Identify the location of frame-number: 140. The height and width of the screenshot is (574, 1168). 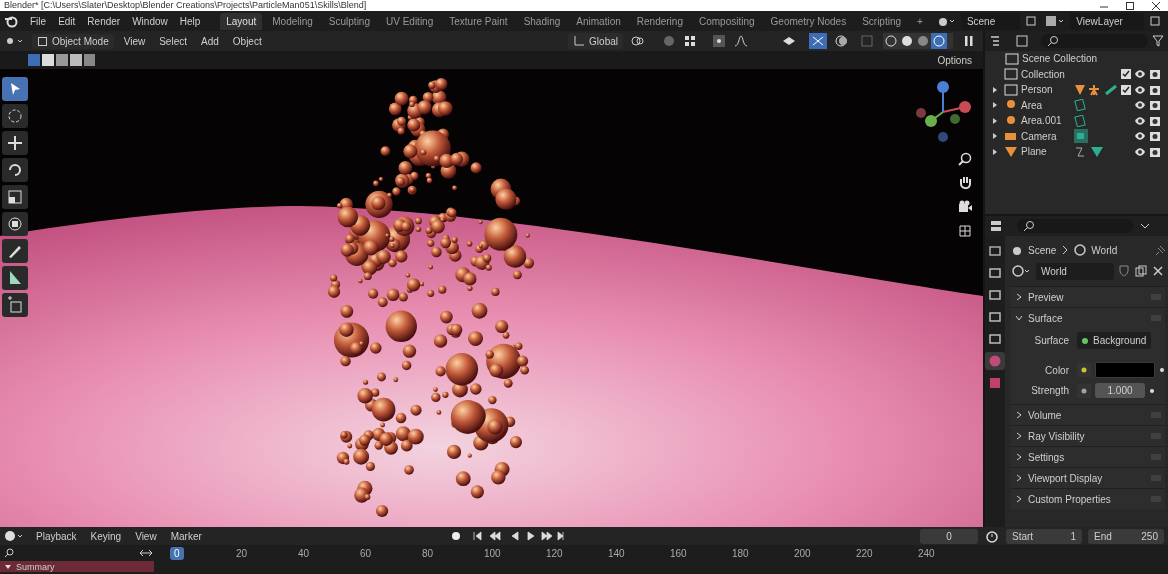
(616, 553).